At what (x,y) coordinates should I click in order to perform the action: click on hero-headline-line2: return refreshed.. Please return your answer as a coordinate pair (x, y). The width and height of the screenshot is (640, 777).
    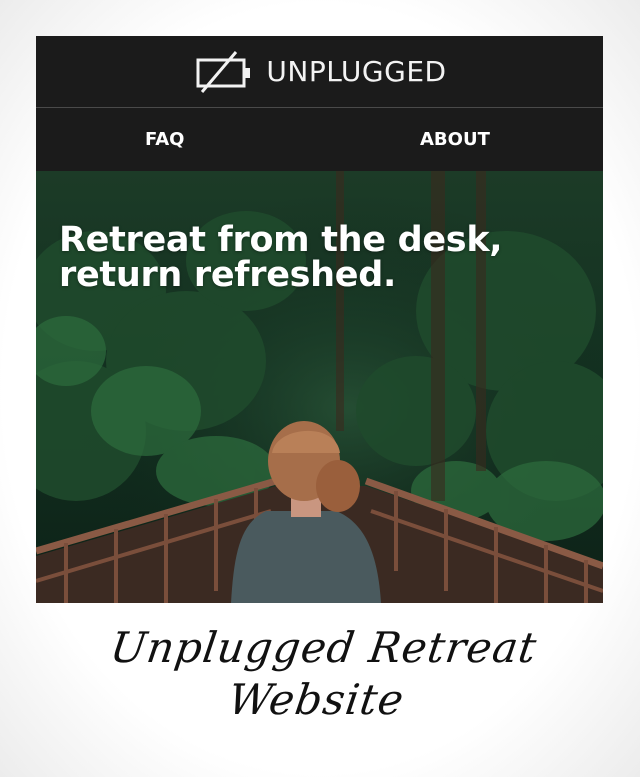
    Looking at the image, I should click on (227, 275).